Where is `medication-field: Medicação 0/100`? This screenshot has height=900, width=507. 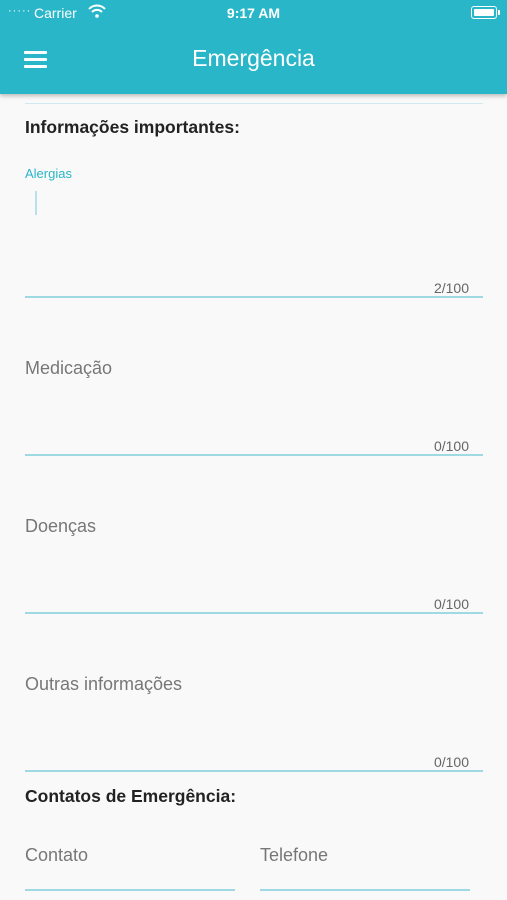 medication-field: Medicação 0/100 is located at coordinates (254, 407).